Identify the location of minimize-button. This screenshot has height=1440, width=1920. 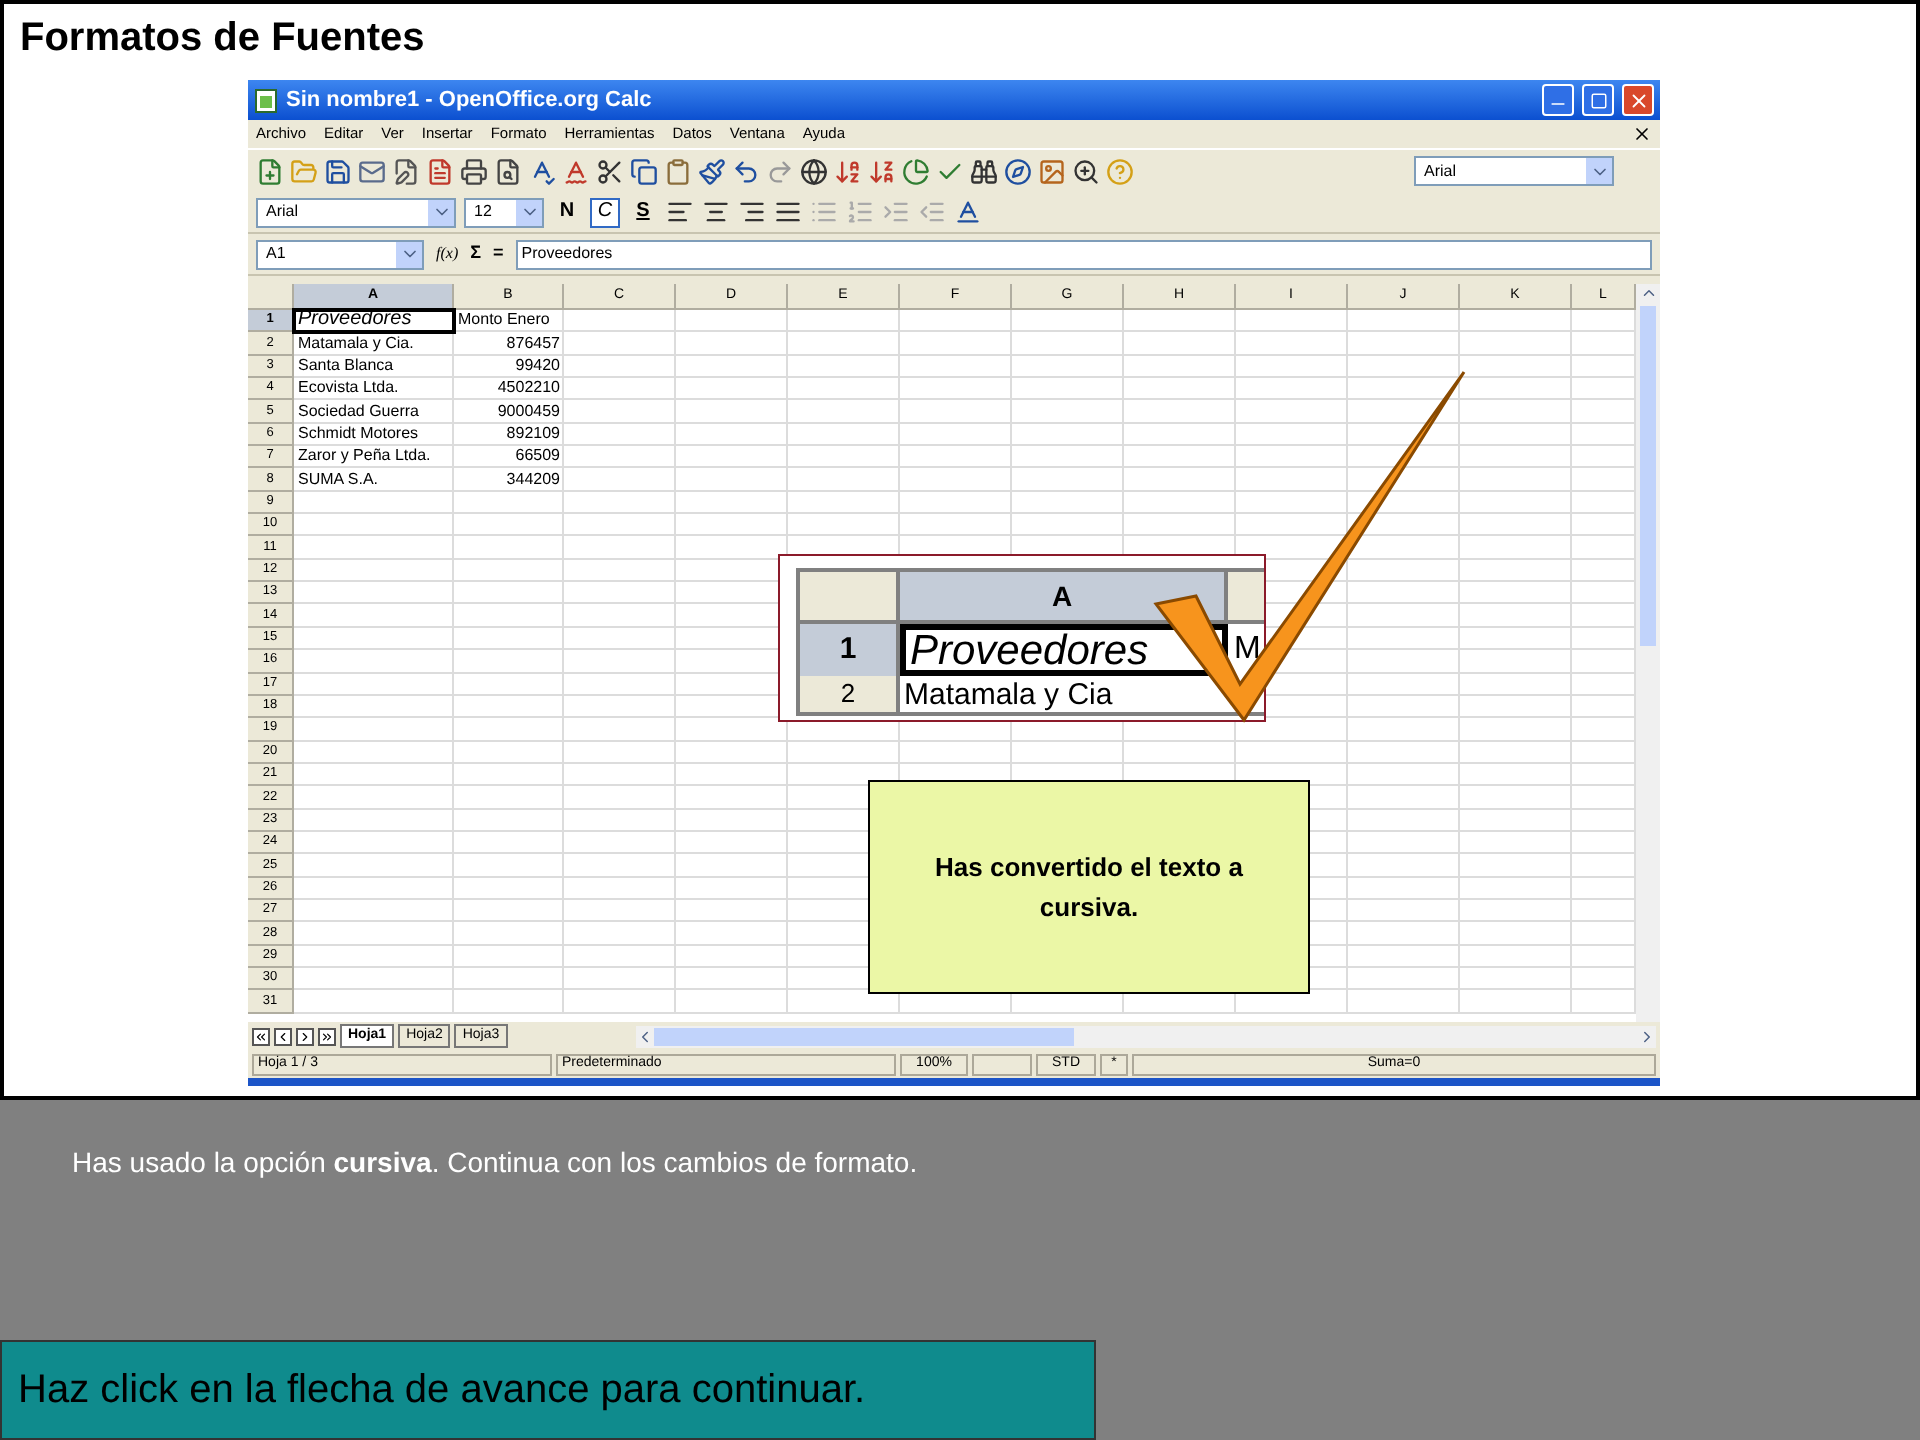
(1558, 100).